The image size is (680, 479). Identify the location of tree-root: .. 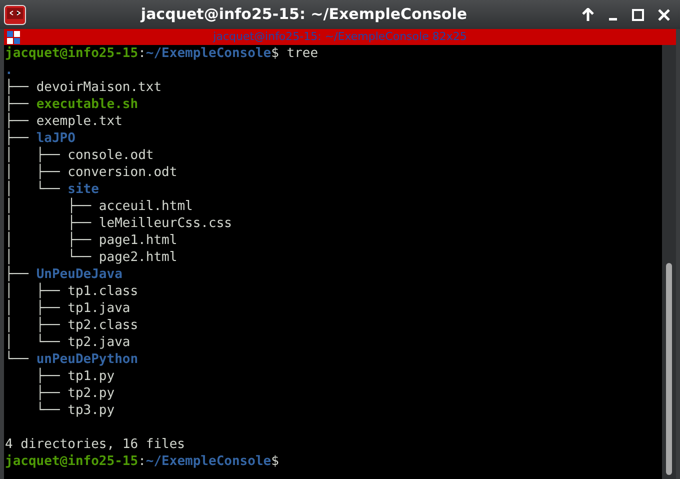
(9, 70).